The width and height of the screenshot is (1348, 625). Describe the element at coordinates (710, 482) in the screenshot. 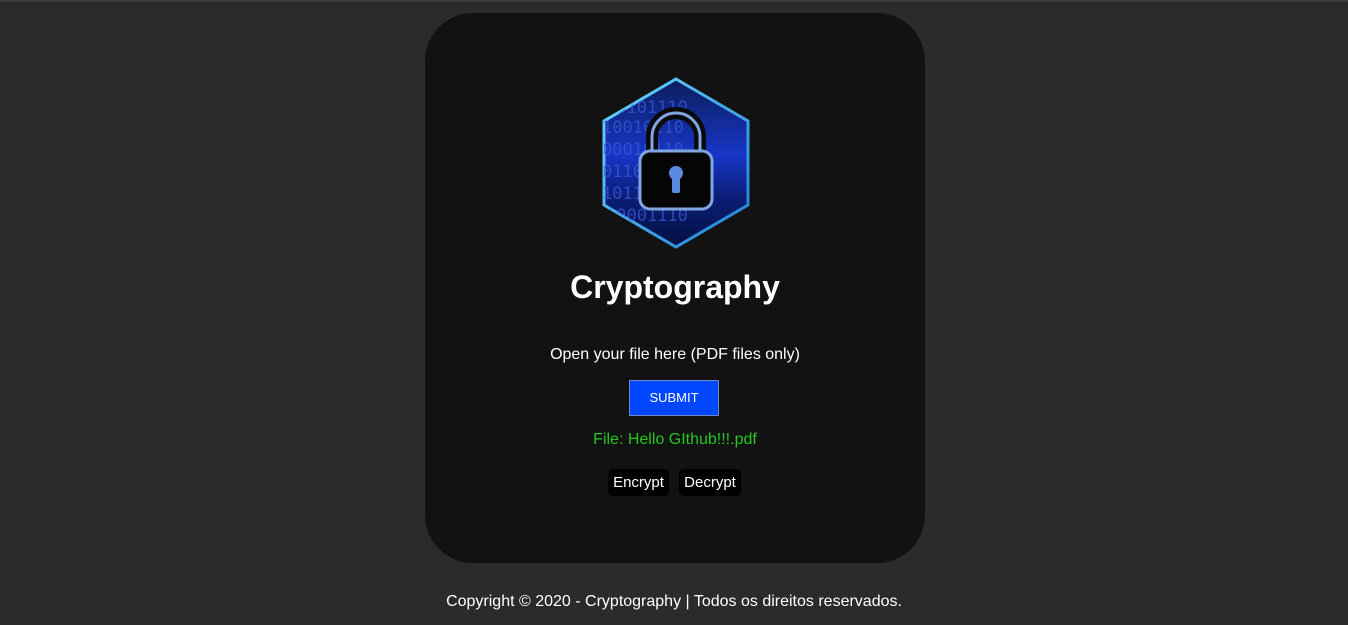

I see `decrypt-button: Decrypt` at that location.